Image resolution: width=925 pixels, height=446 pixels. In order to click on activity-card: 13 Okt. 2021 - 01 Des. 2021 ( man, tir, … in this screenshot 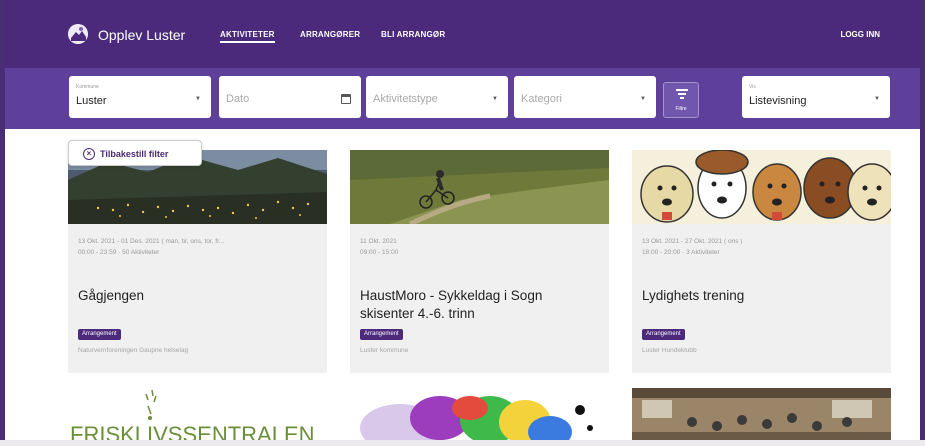, I will do `click(197, 261)`.